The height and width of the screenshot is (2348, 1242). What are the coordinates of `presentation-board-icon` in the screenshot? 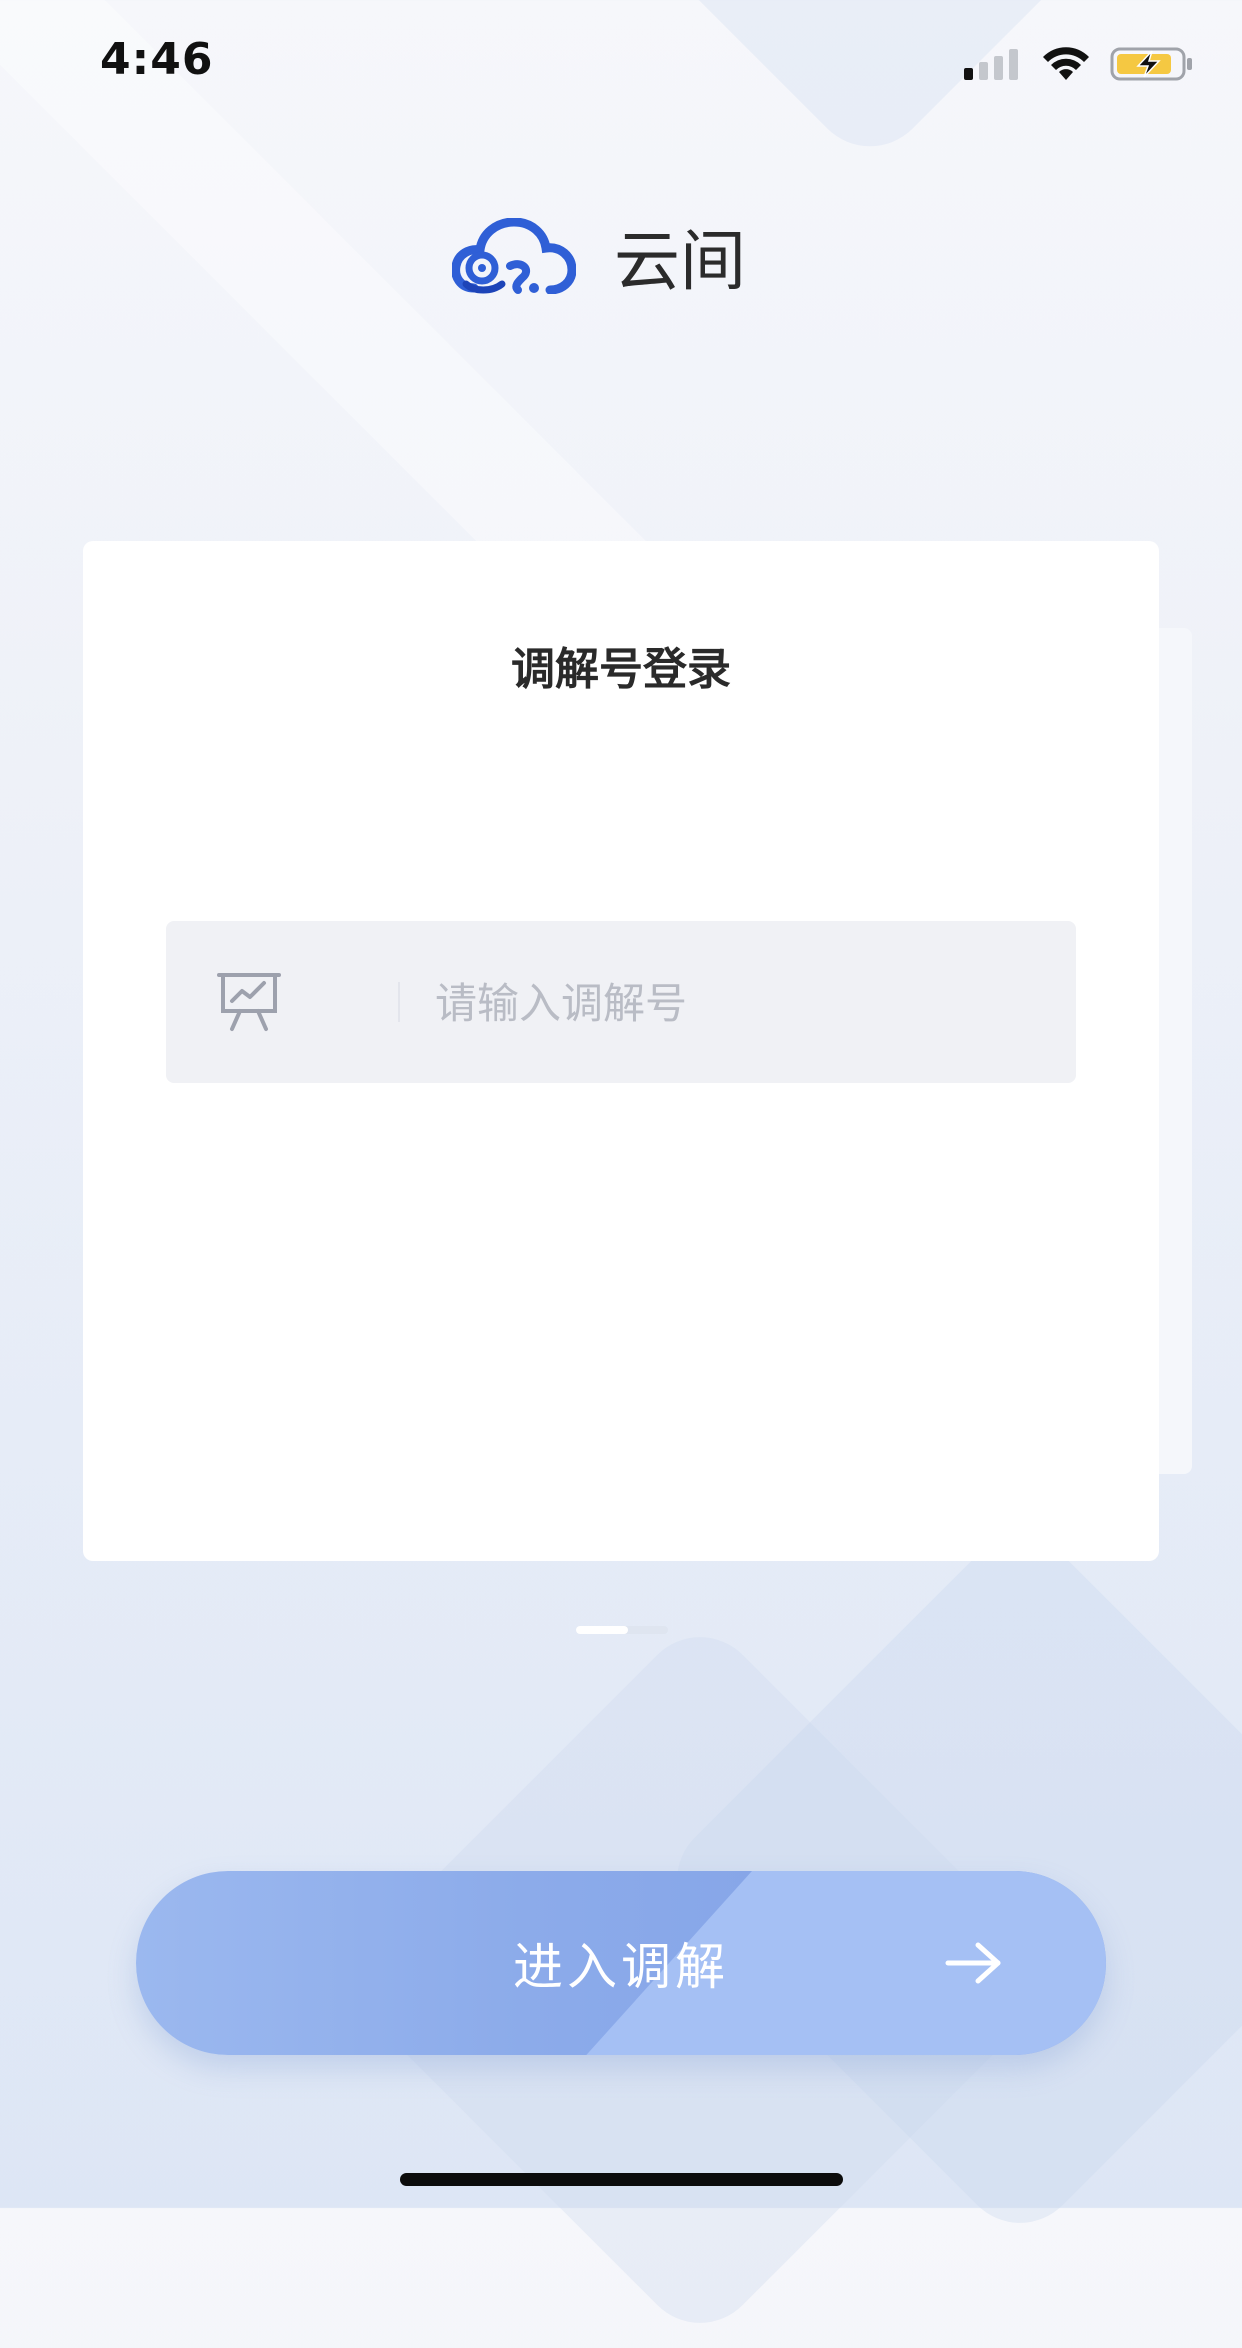 It's located at (249, 1002).